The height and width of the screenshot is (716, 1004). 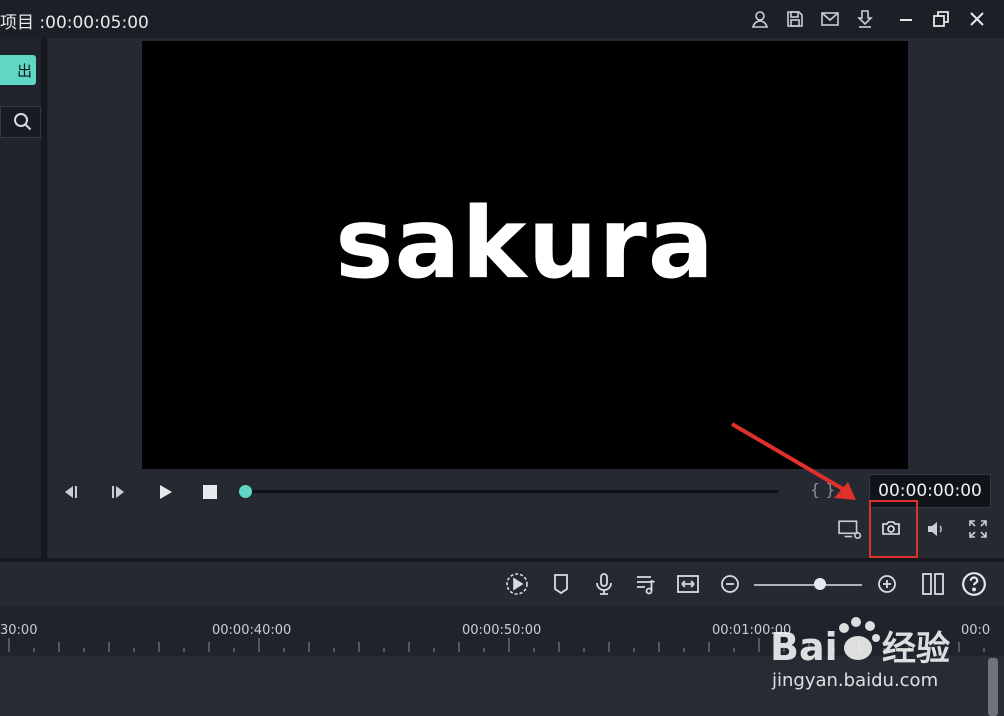 I want to click on marker-icon, so click(x=561, y=586).